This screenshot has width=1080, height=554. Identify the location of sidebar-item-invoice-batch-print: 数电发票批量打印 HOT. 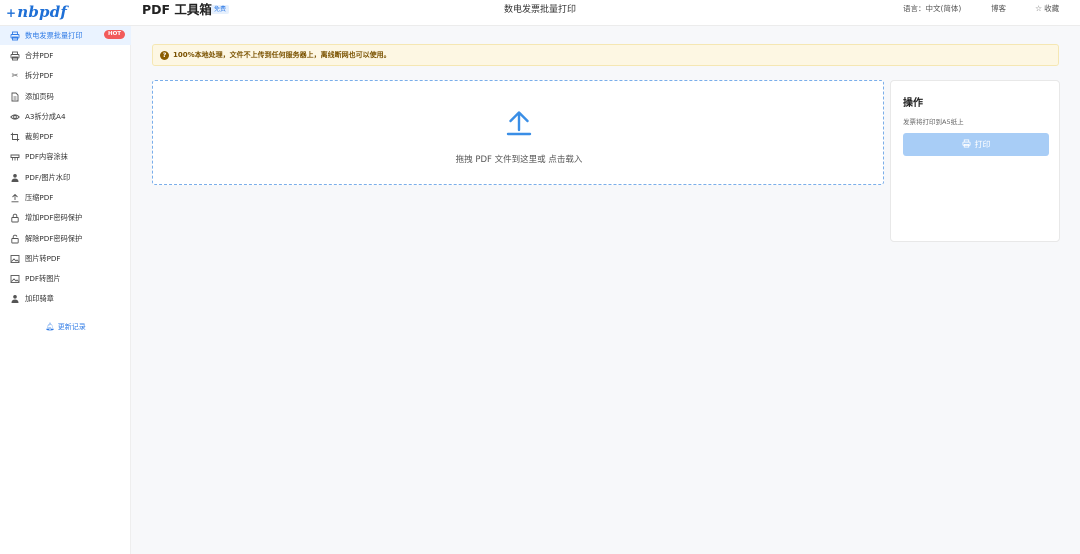
(65, 35).